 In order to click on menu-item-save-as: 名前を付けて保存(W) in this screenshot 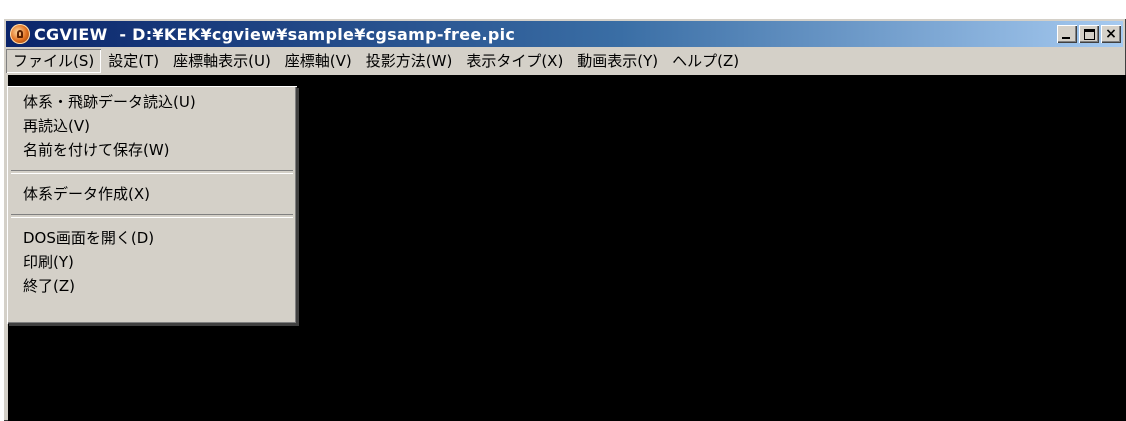, I will do `click(152, 150)`.